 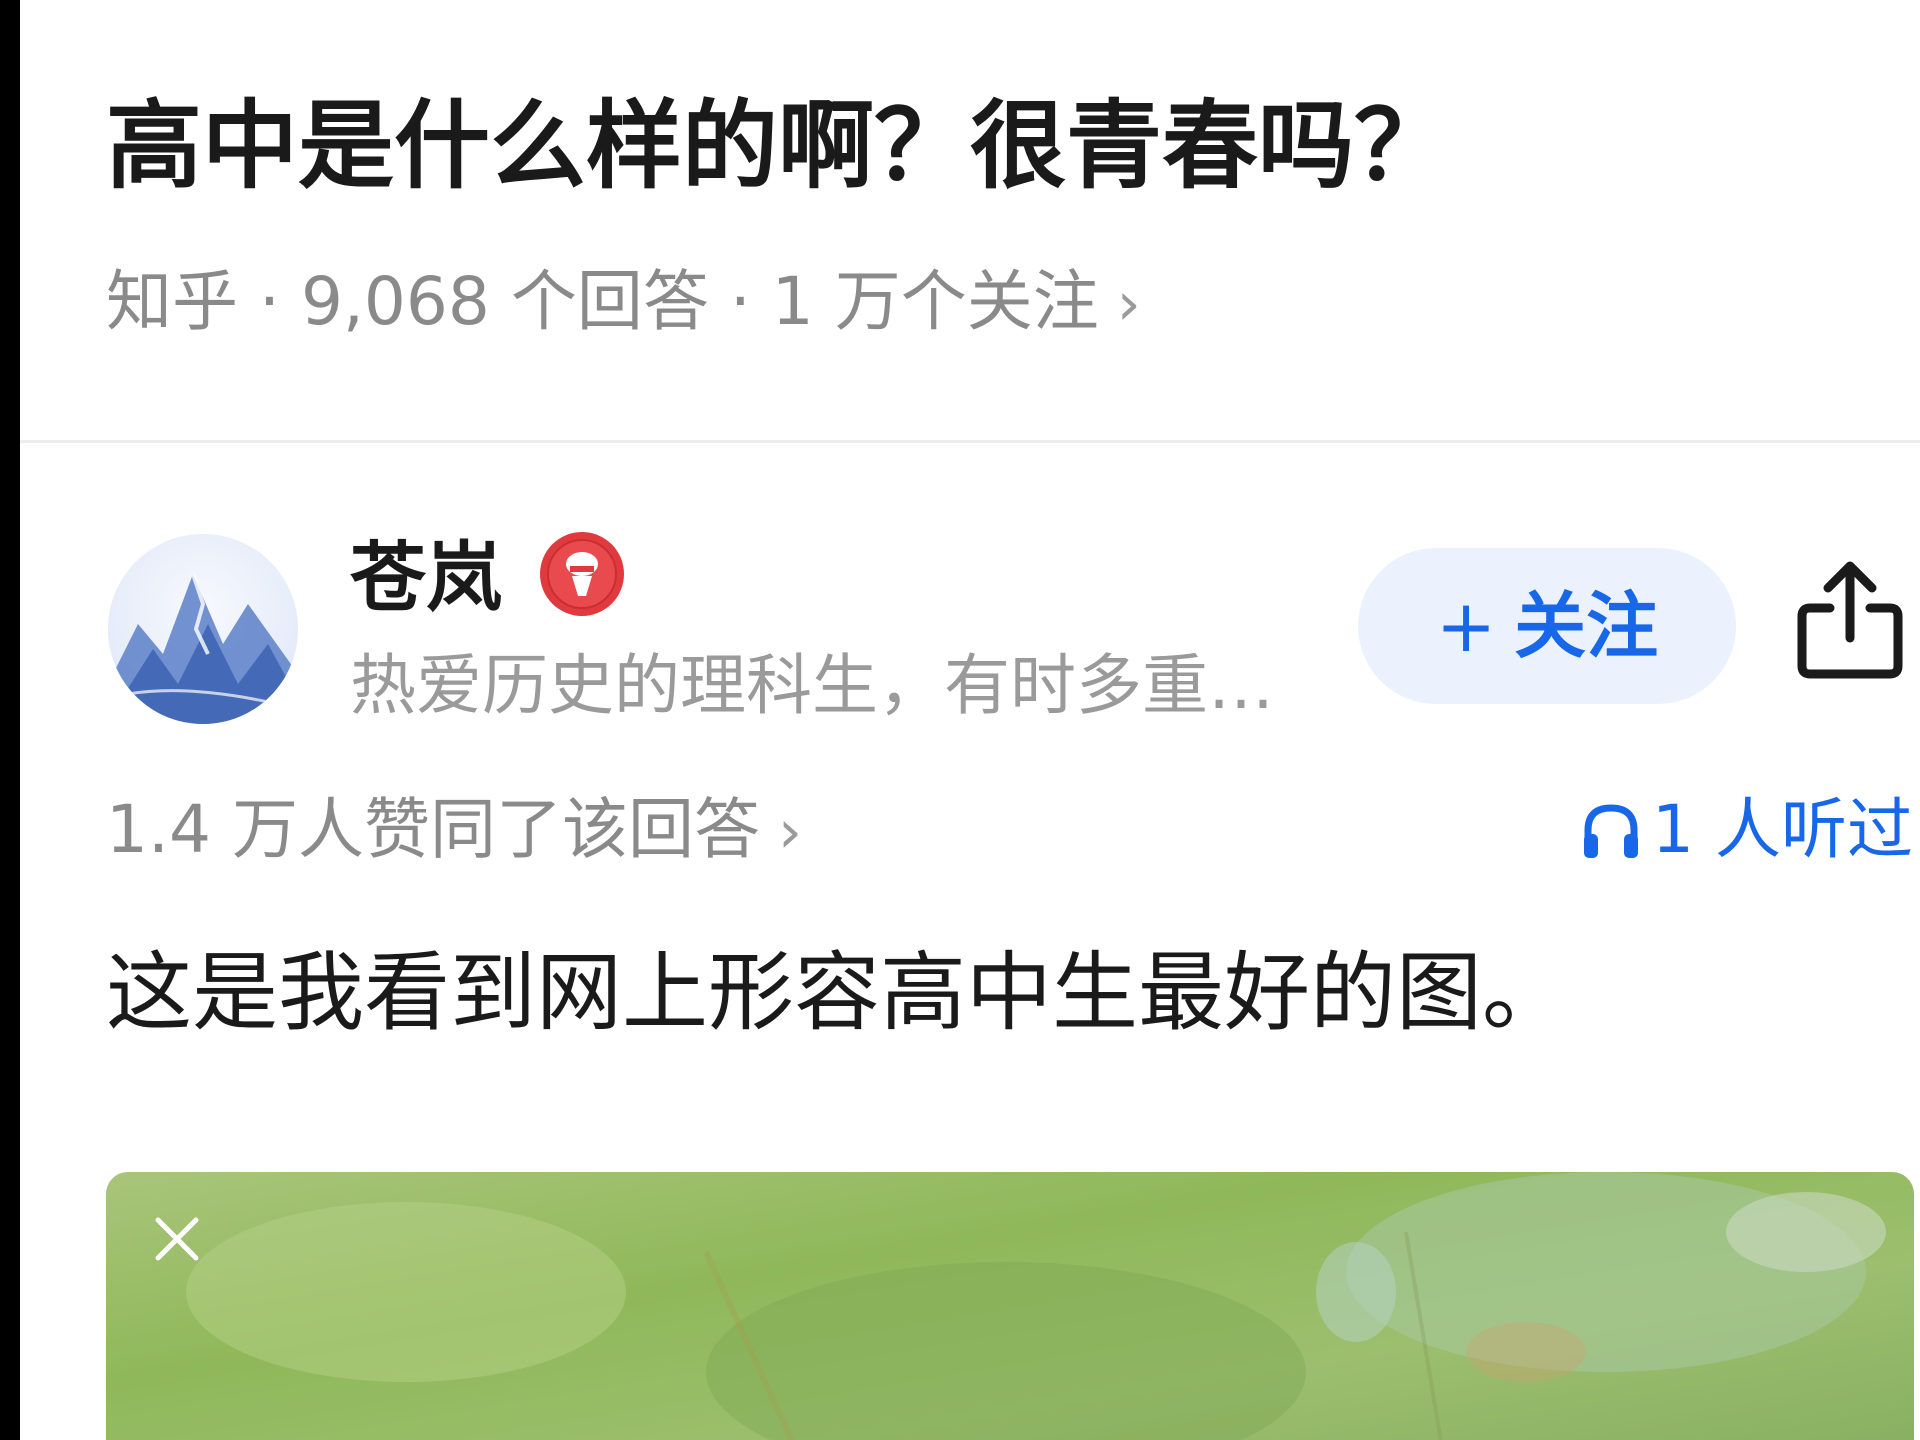 What do you see at coordinates (177, 1239) in the screenshot?
I see `close-icon` at bounding box center [177, 1239].